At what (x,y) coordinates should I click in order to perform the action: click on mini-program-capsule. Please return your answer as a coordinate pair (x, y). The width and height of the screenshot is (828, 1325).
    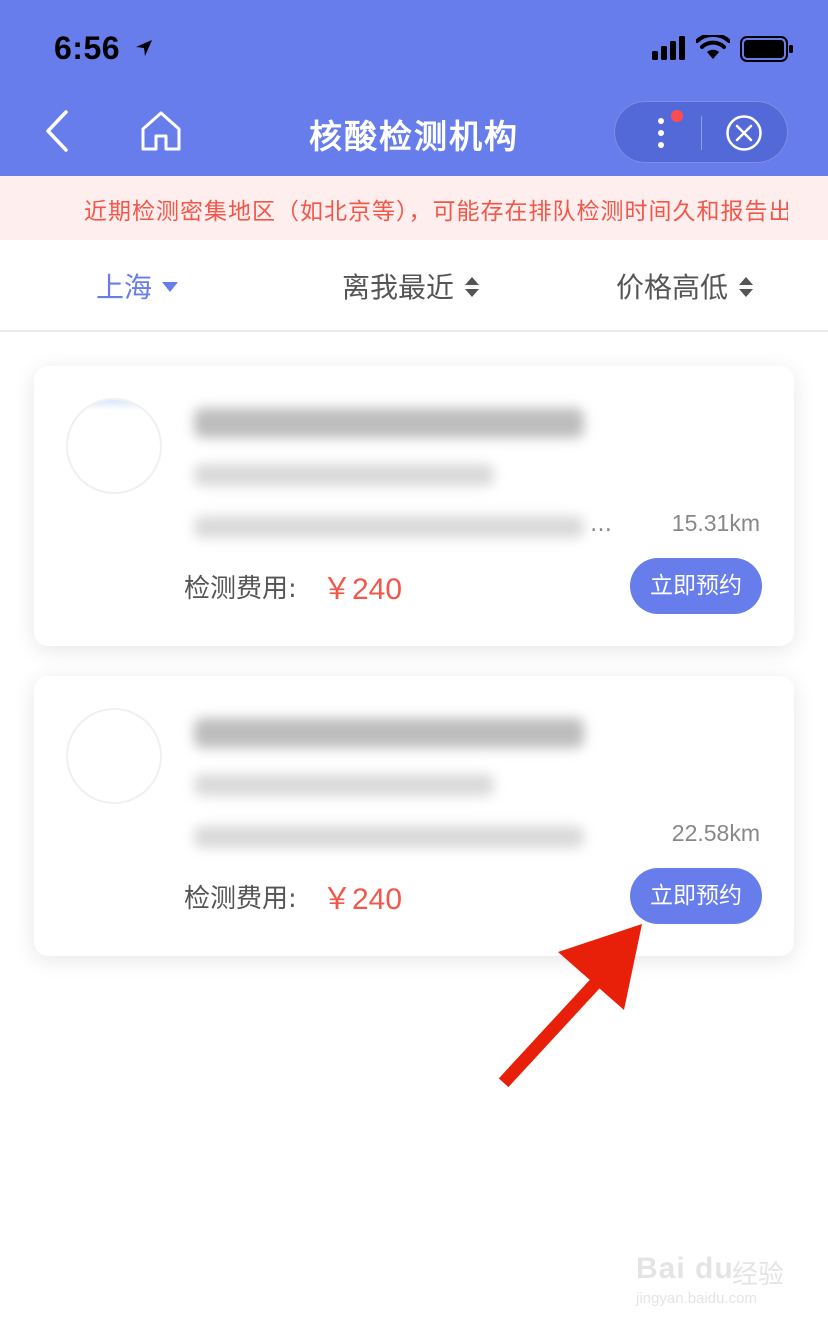
    Looking at the image, I should click on (701, 132).